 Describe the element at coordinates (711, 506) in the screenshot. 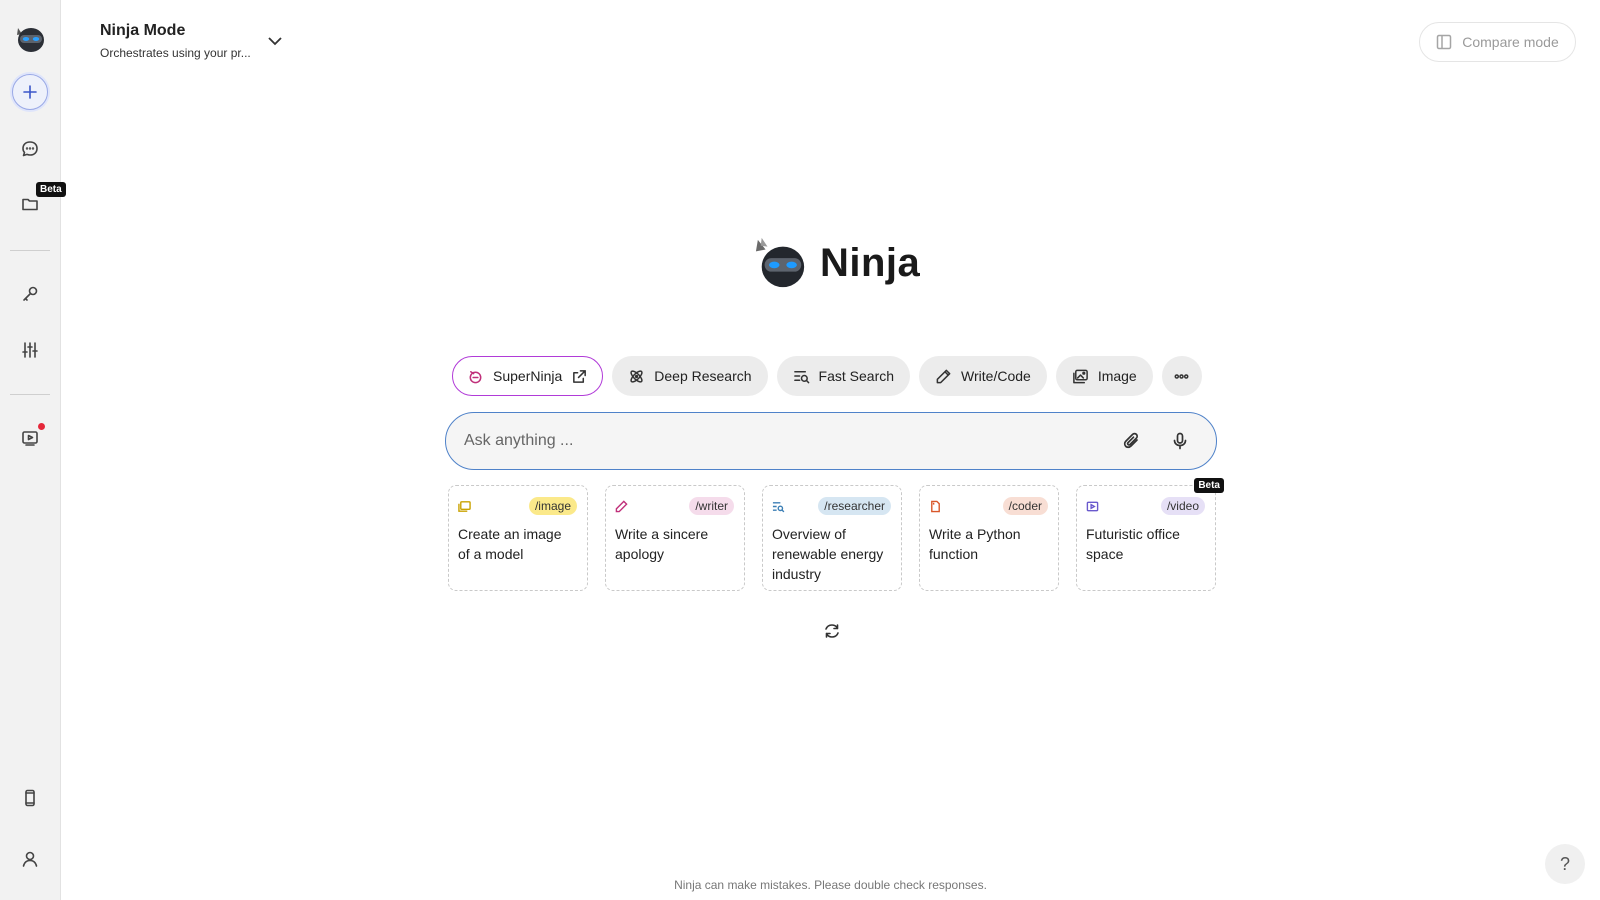

I see `card-tag: /writer` at that location.